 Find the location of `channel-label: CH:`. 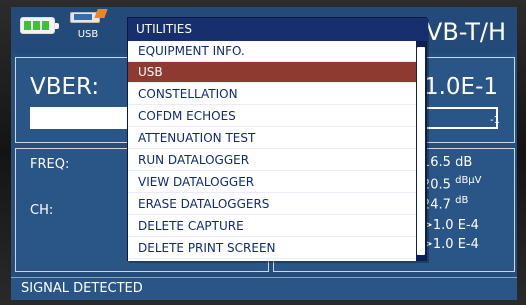

channel-label: CH: is located at coordinates (42, 210).